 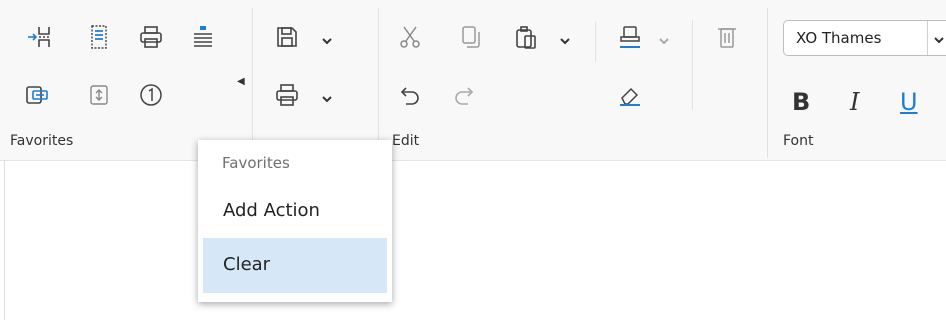 What do you see at coordinates (37, 95) in the screenshot?
I see `paste-special-icon` at bounding box center [37, 95].